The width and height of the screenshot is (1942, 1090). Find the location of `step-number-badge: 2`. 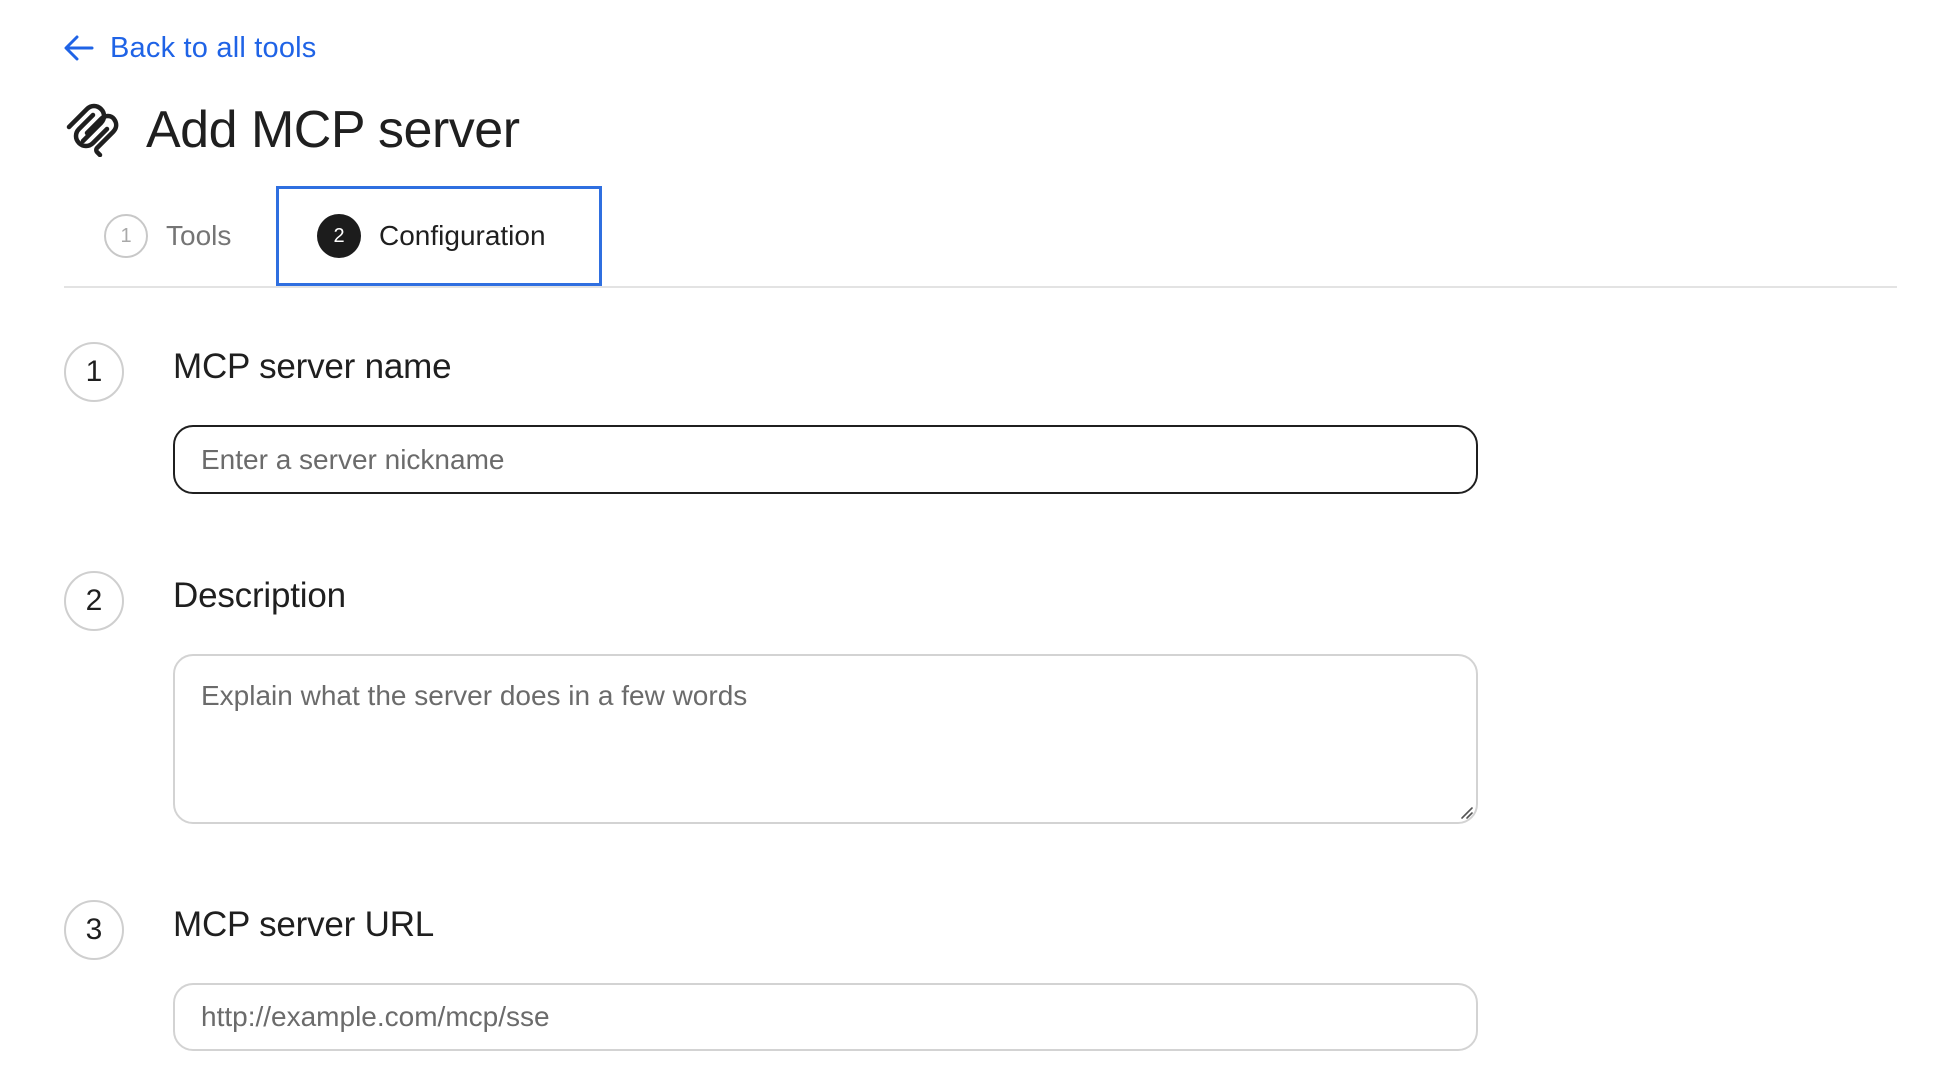

step-number-badge: 2 is located at coordinates (94, 601).